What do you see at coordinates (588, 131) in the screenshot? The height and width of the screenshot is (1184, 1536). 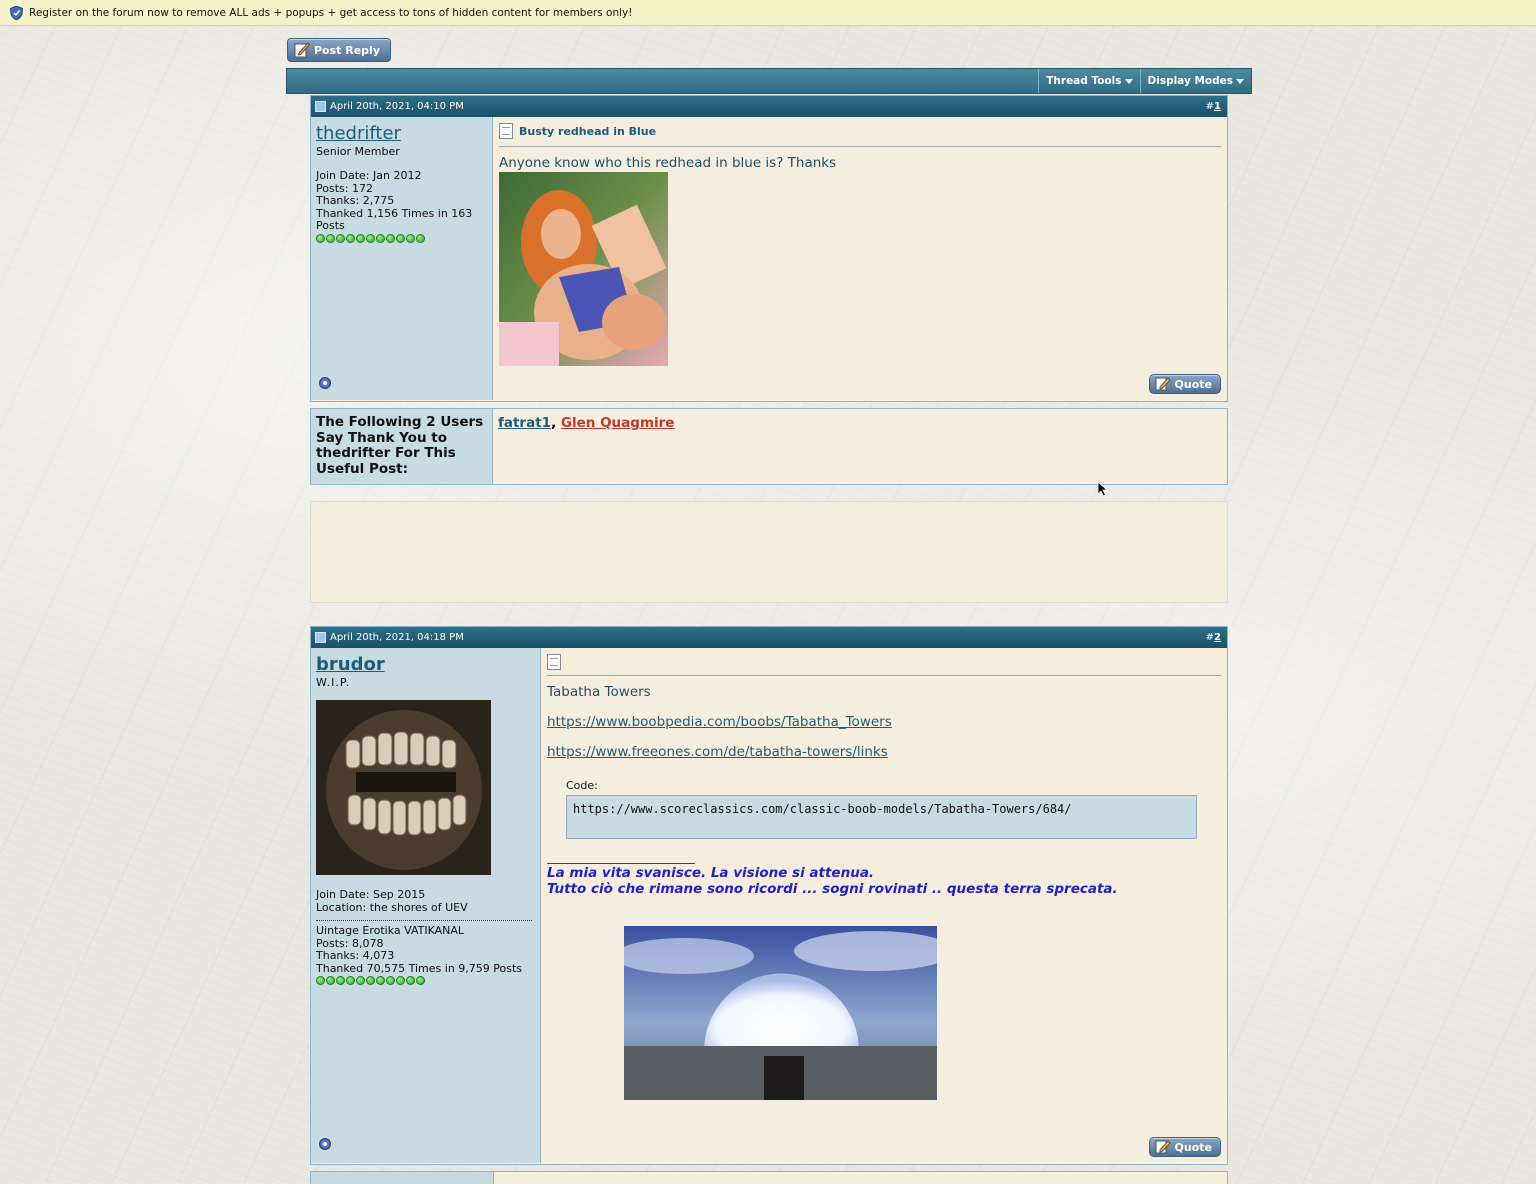 I see `post-title: Busty redhead in Blue` at bounding box center [588, 131].